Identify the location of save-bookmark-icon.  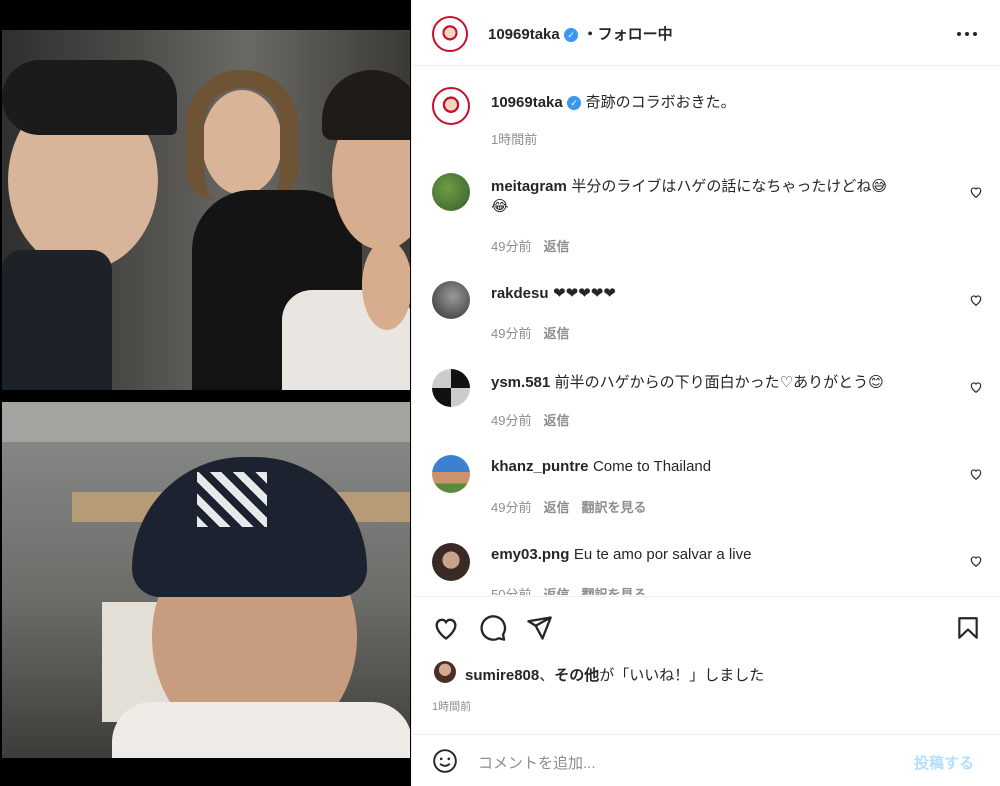
(968, 628).